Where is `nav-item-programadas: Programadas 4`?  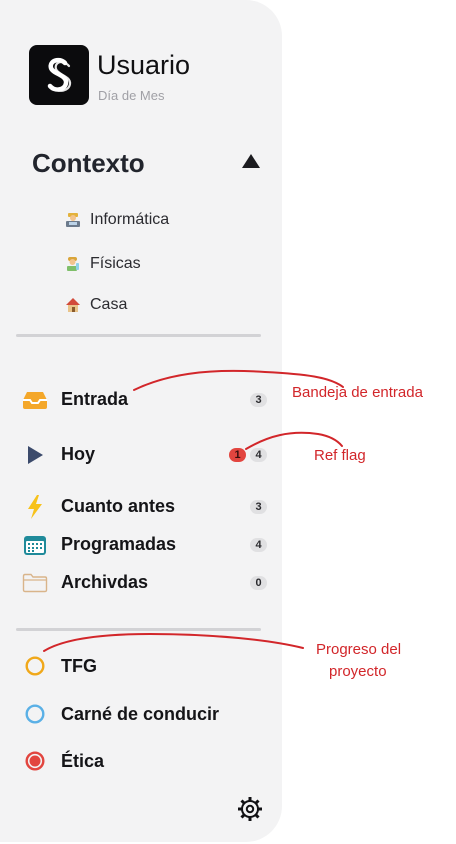 nav-item-programadas: Programadas 4 is located at coordinates (146, 545).